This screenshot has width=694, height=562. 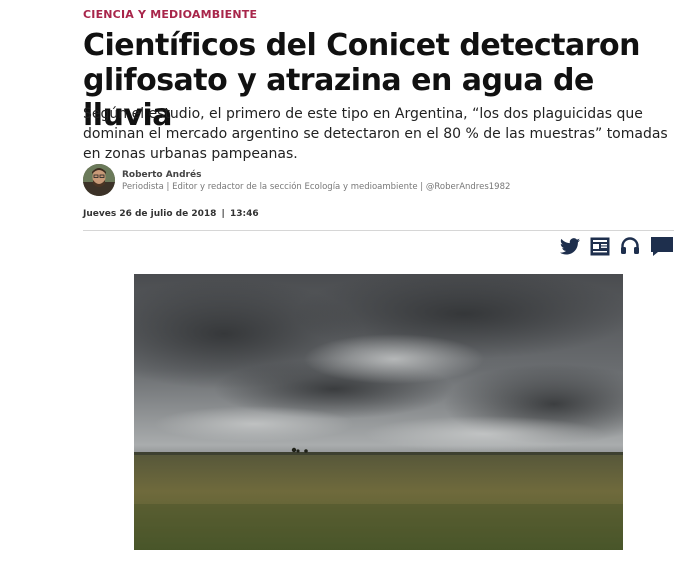 I want to click on newspaper-icon, so click(x=600, y=246).